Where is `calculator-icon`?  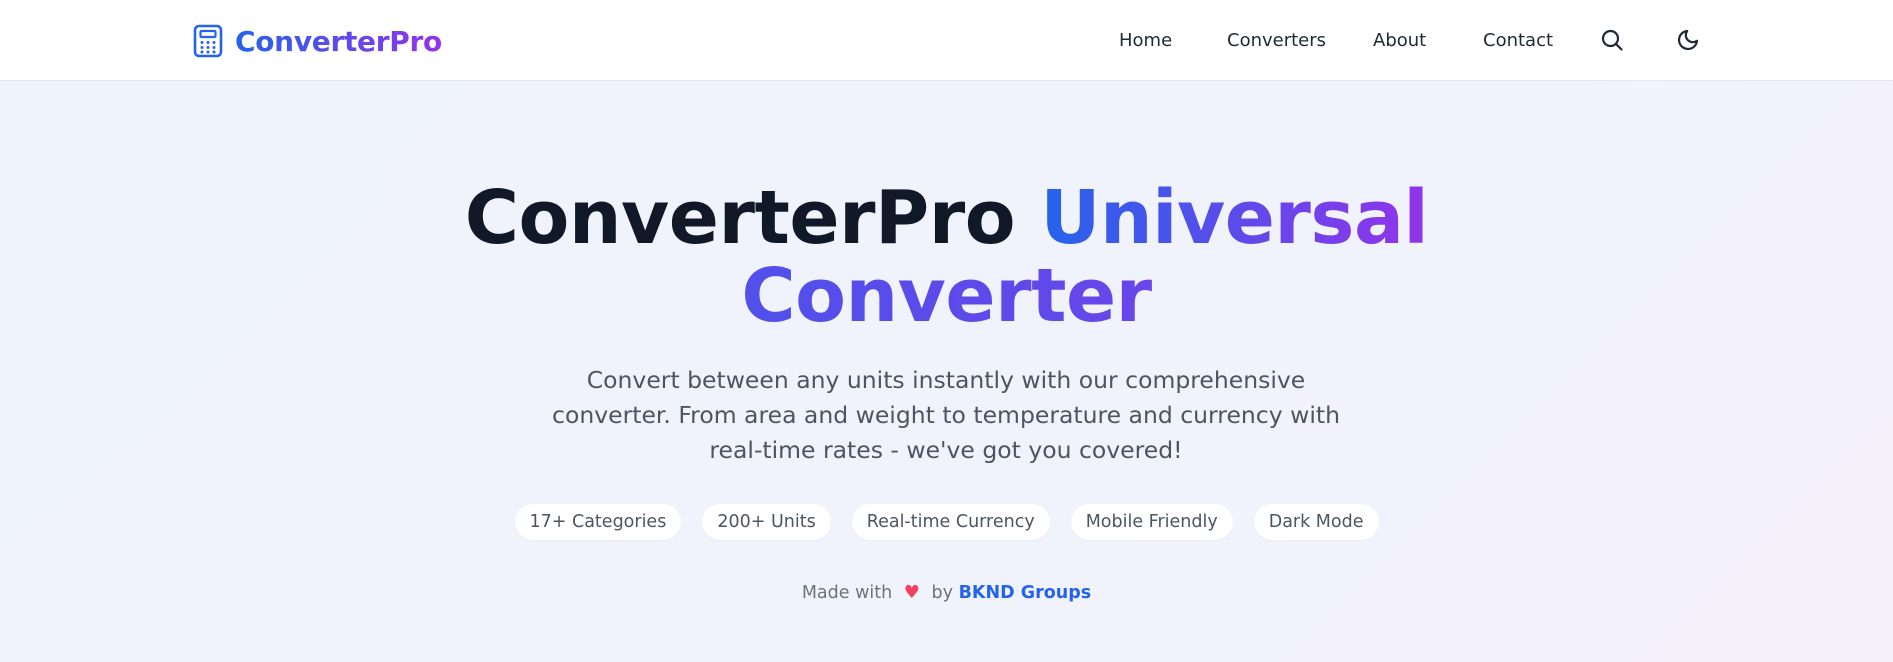 calculator-icon is located at coordinates (208, 41).